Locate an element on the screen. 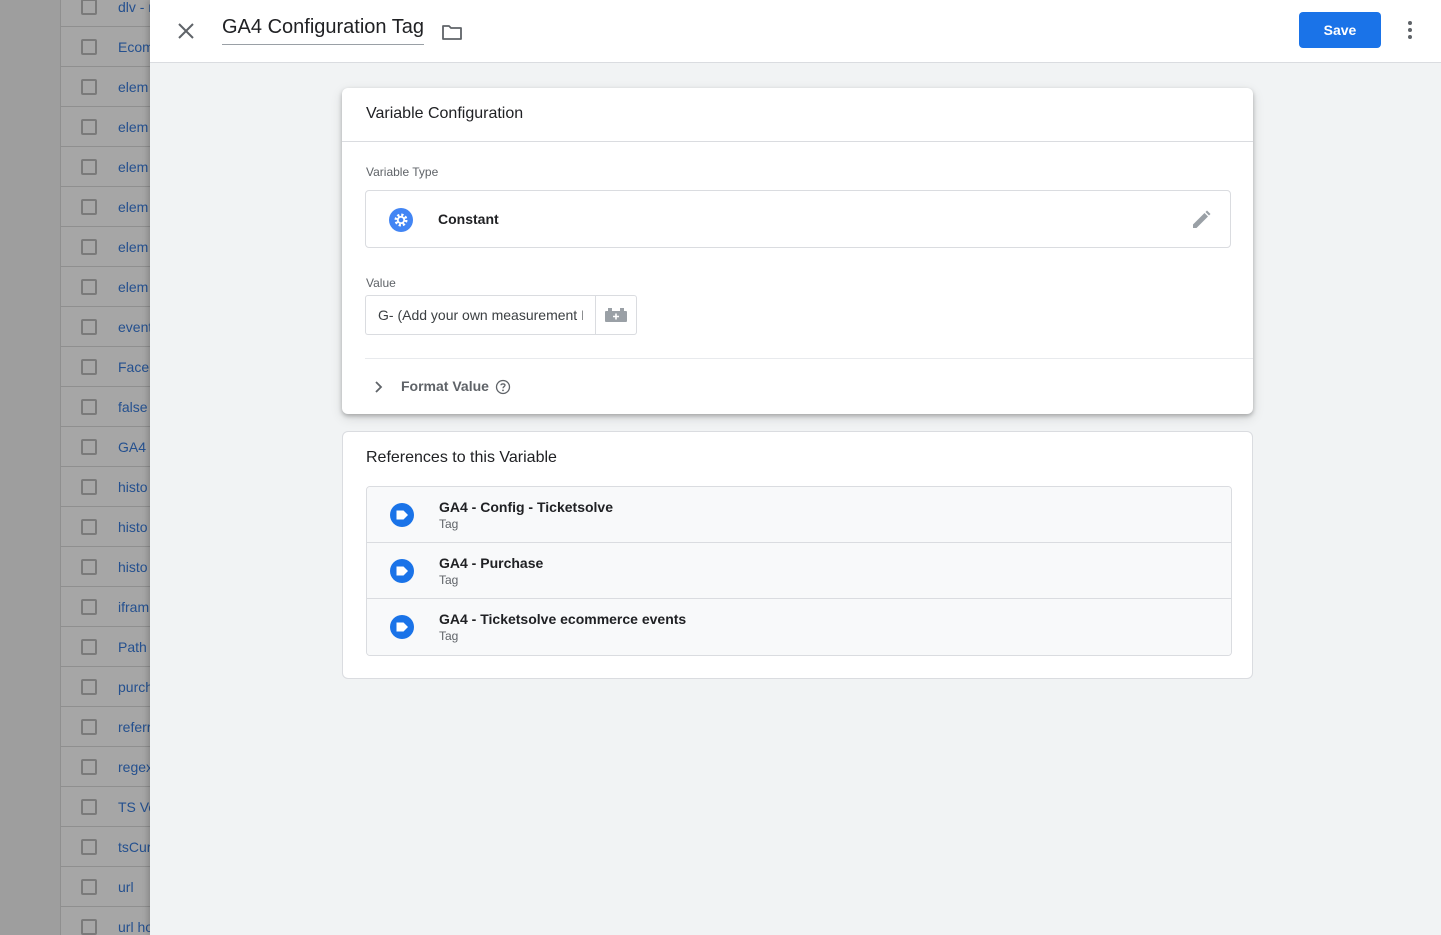 The image size is (1441, 935). background-list-row: Facel is located at coordinates (105, 367).